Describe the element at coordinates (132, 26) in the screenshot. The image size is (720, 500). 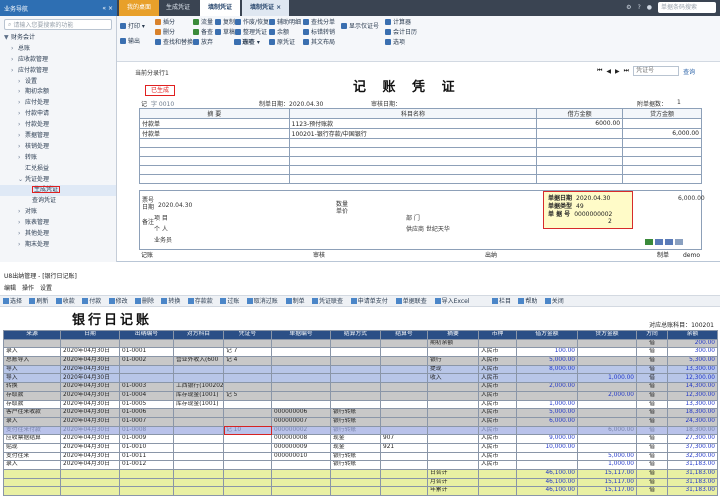
I see `toolbar-button: 打印 ▾` at that location.